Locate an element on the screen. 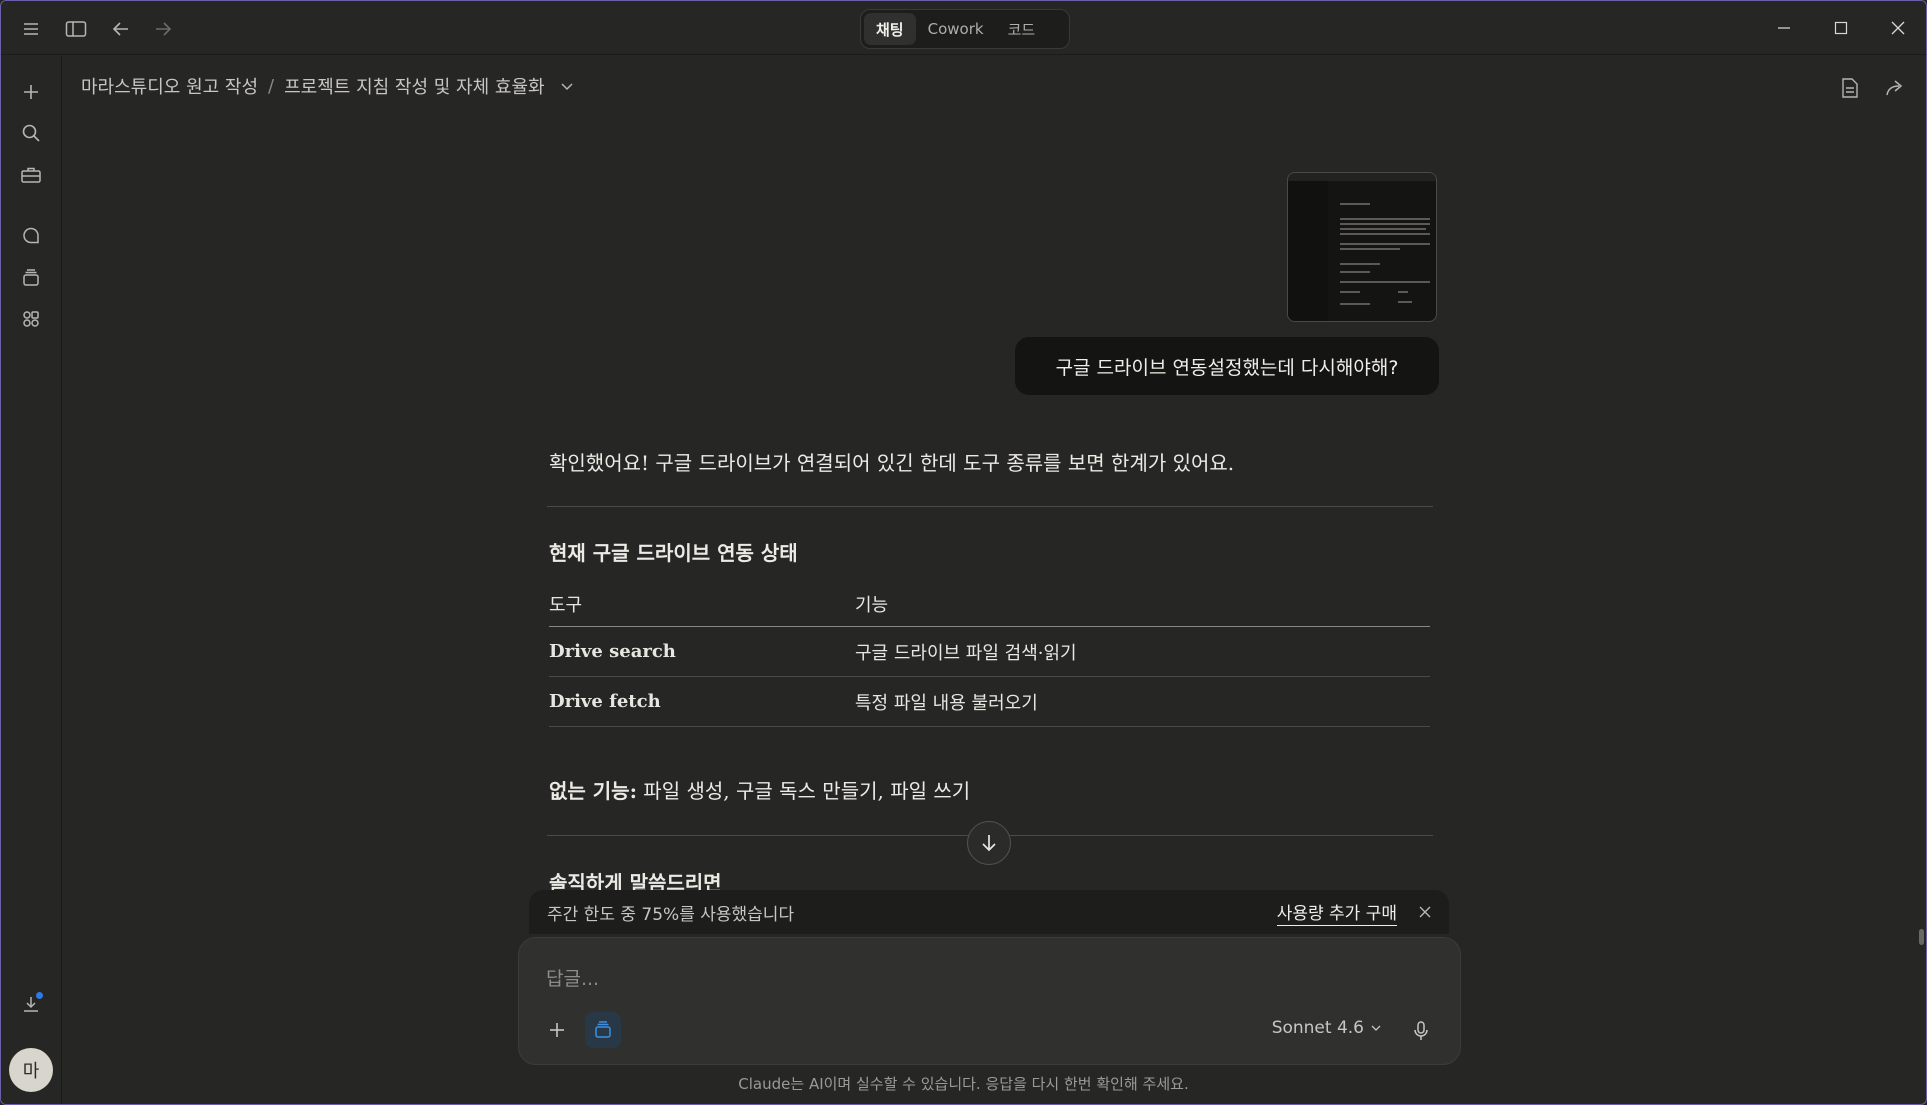 This screenshot has height=1105, width=1927. table-cell: Drive search is located at coordinates (612, 651).